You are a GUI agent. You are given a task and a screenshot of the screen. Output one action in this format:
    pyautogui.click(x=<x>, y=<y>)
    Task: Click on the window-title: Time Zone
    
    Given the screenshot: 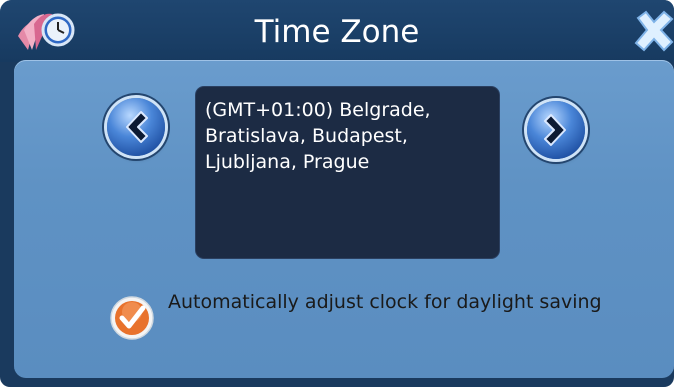 What is the action you would take?
    pyautogui.click(x=337, y=32)
    